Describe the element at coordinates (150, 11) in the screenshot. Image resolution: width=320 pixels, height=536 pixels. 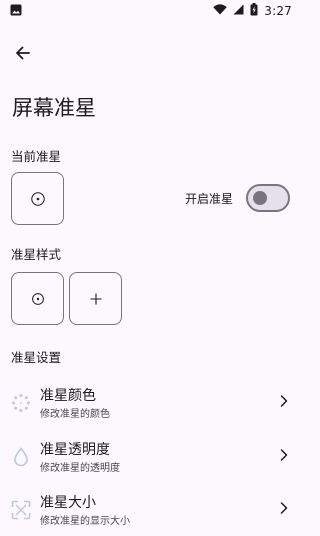
I see `status-bar: 3:27` at that location.